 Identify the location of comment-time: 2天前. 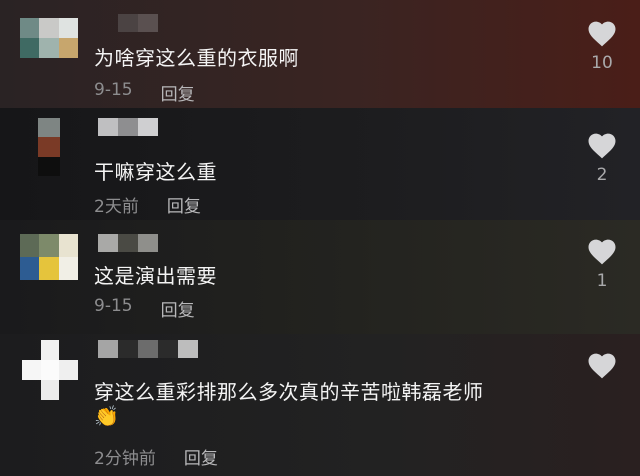
(116, 207).